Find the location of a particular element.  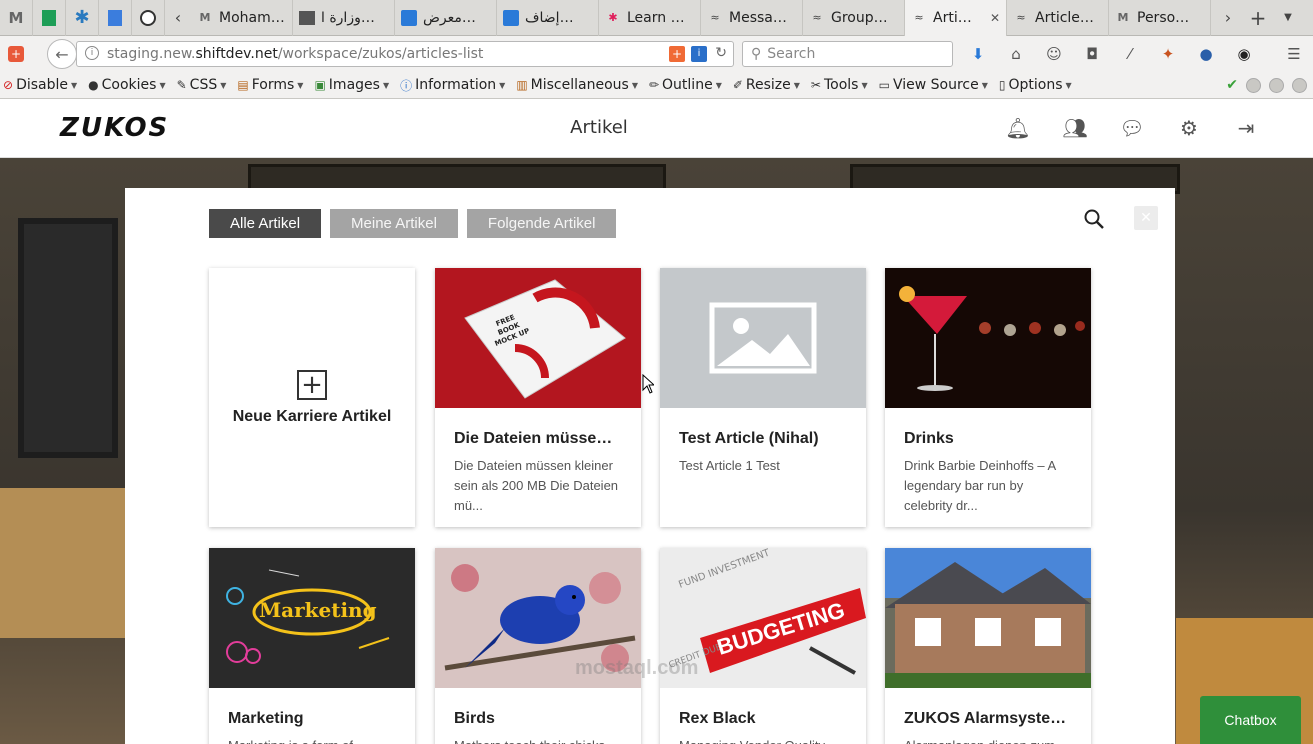

devbar-menu-resize: ✐ Resize ▼ is located at coordinates (766, 85).